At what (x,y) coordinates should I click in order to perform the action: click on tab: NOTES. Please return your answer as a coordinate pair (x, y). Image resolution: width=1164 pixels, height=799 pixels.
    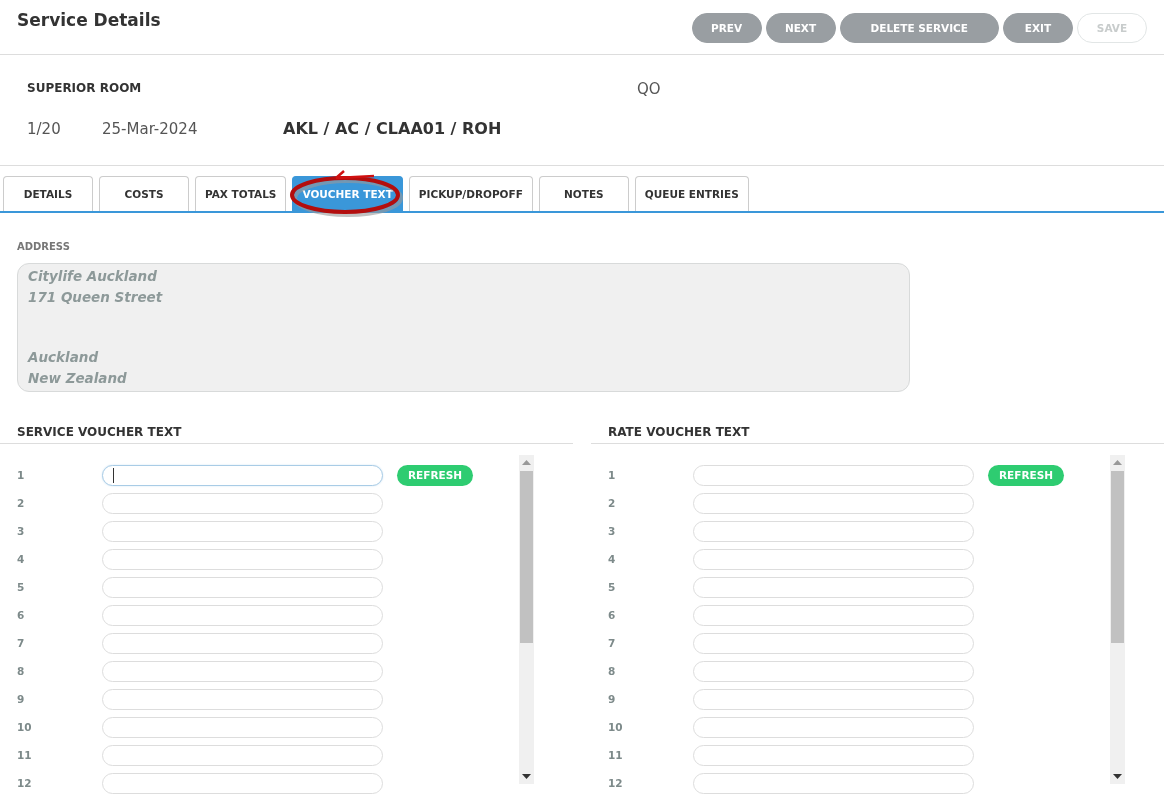
    Looking at the image, I should click on (583, 193).